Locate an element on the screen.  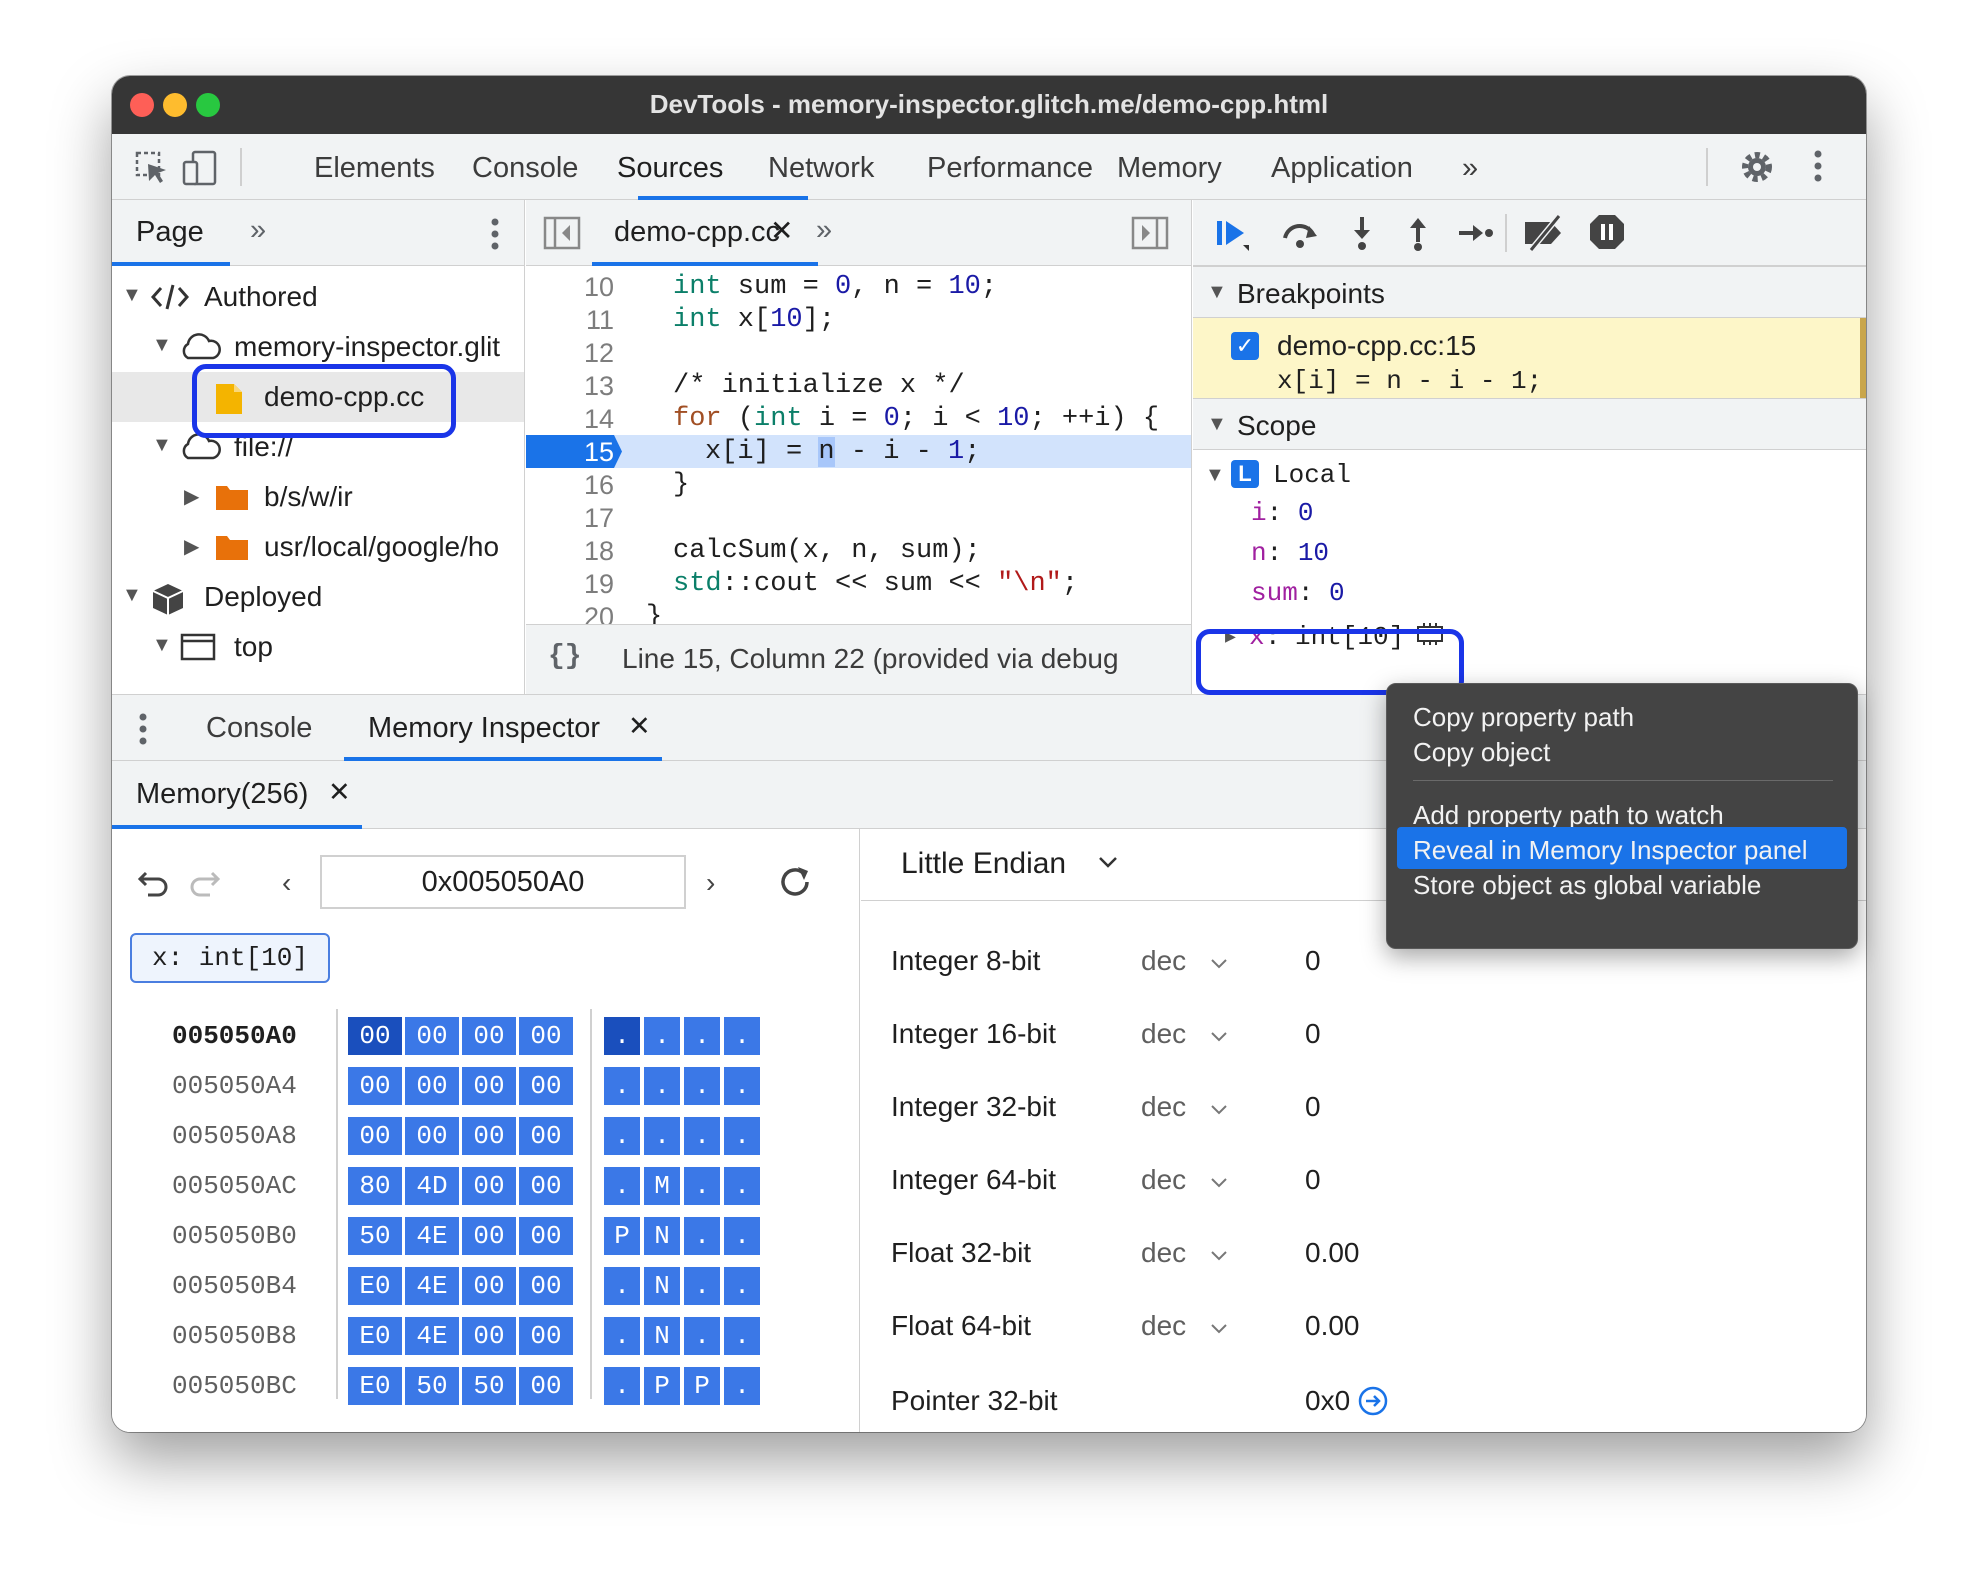
memory-ascii-char: M is located at coordinates (662, 1186).